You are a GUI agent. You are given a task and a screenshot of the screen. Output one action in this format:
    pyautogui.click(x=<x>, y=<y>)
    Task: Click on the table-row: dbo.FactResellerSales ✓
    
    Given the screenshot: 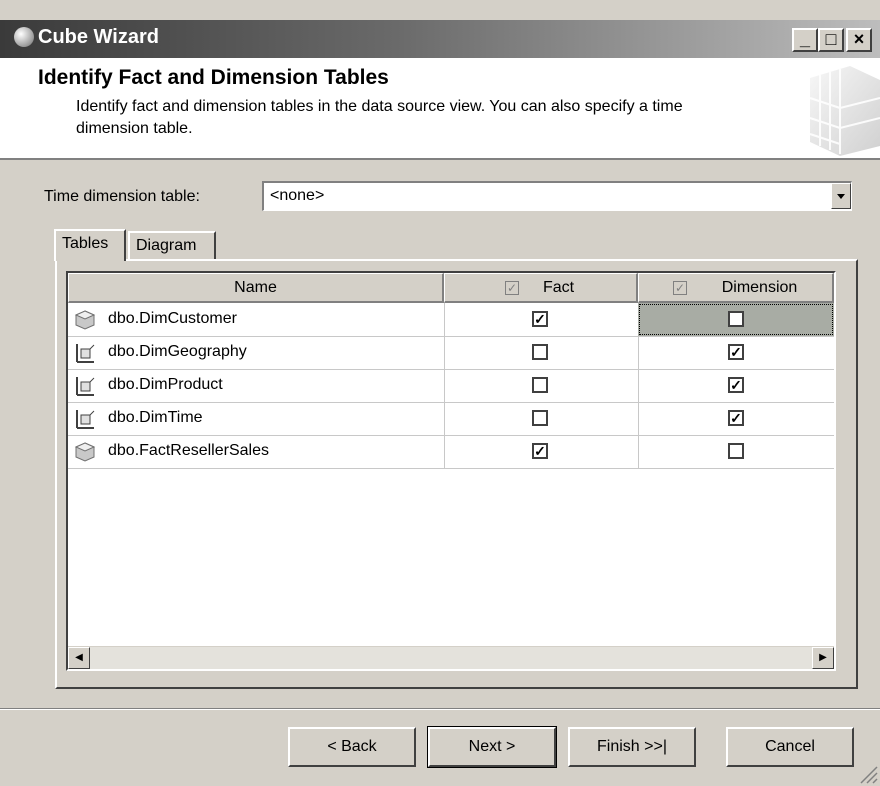 What is the action you would take?
    pyautogui.click(x=451, y=452)
    